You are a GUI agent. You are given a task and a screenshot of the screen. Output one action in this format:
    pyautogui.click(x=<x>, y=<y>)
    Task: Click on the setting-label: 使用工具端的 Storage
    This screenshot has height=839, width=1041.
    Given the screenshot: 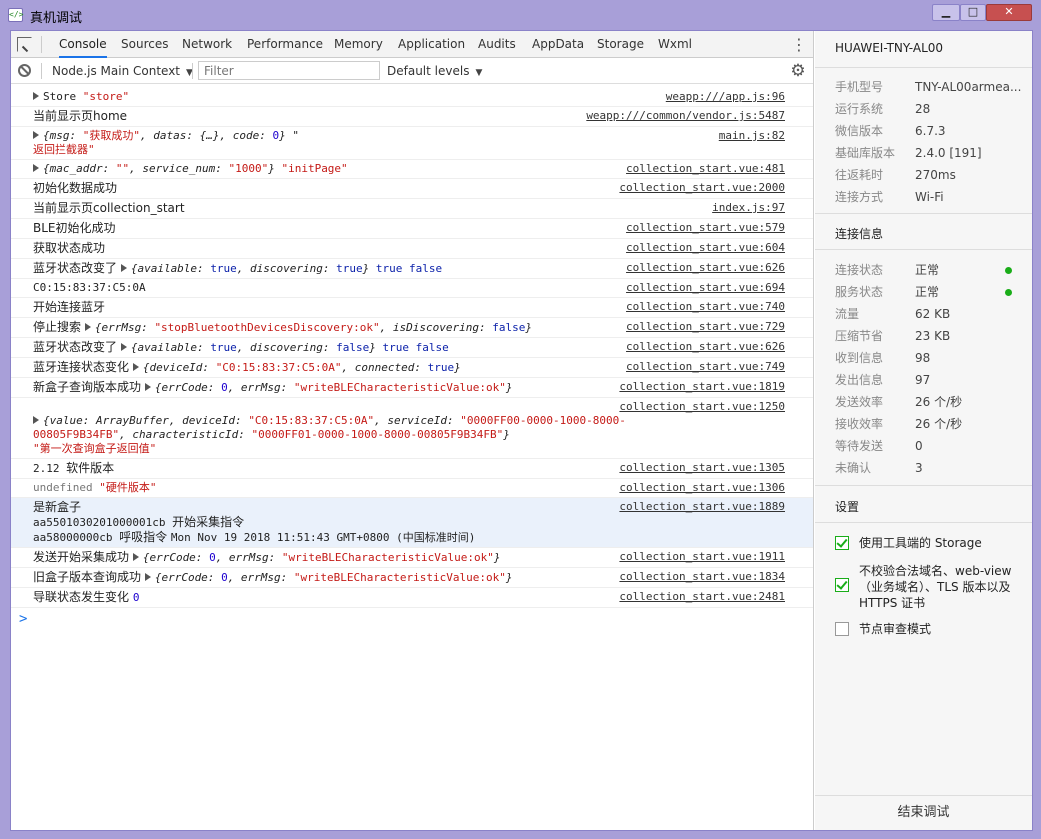 What is the action you would take?
    pyautogui.click(x=941, y=543)
    